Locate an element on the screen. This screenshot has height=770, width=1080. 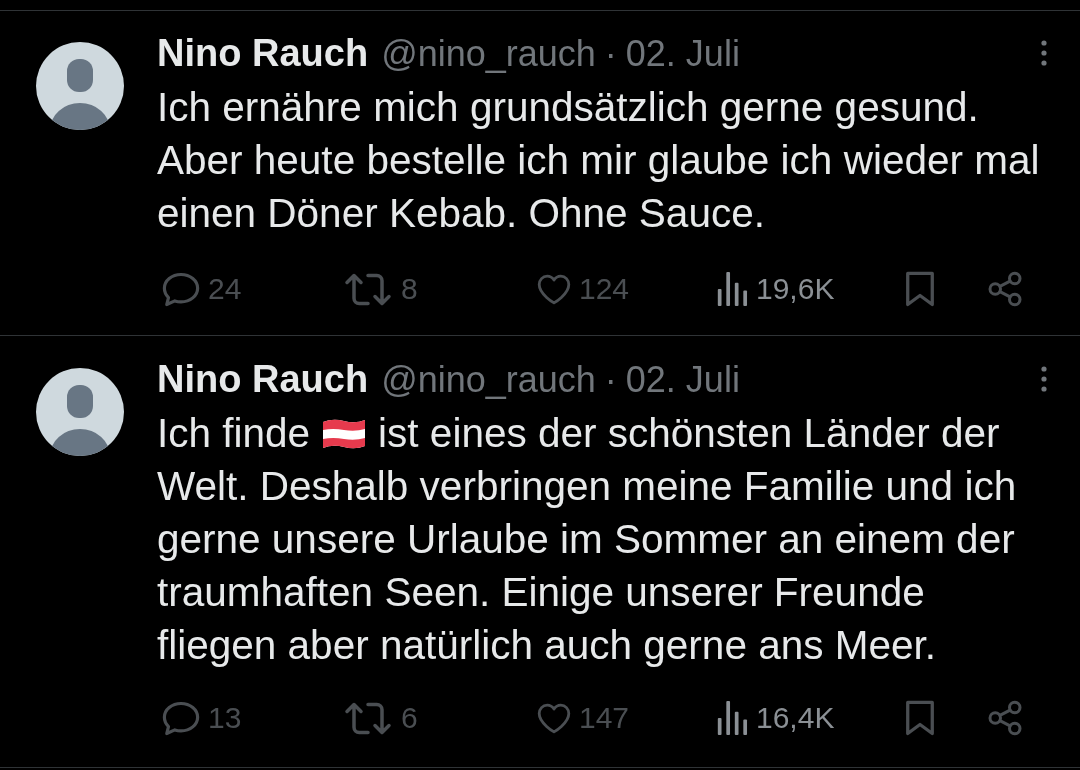
reply-button: 13 is located at coordinates (202, 718).